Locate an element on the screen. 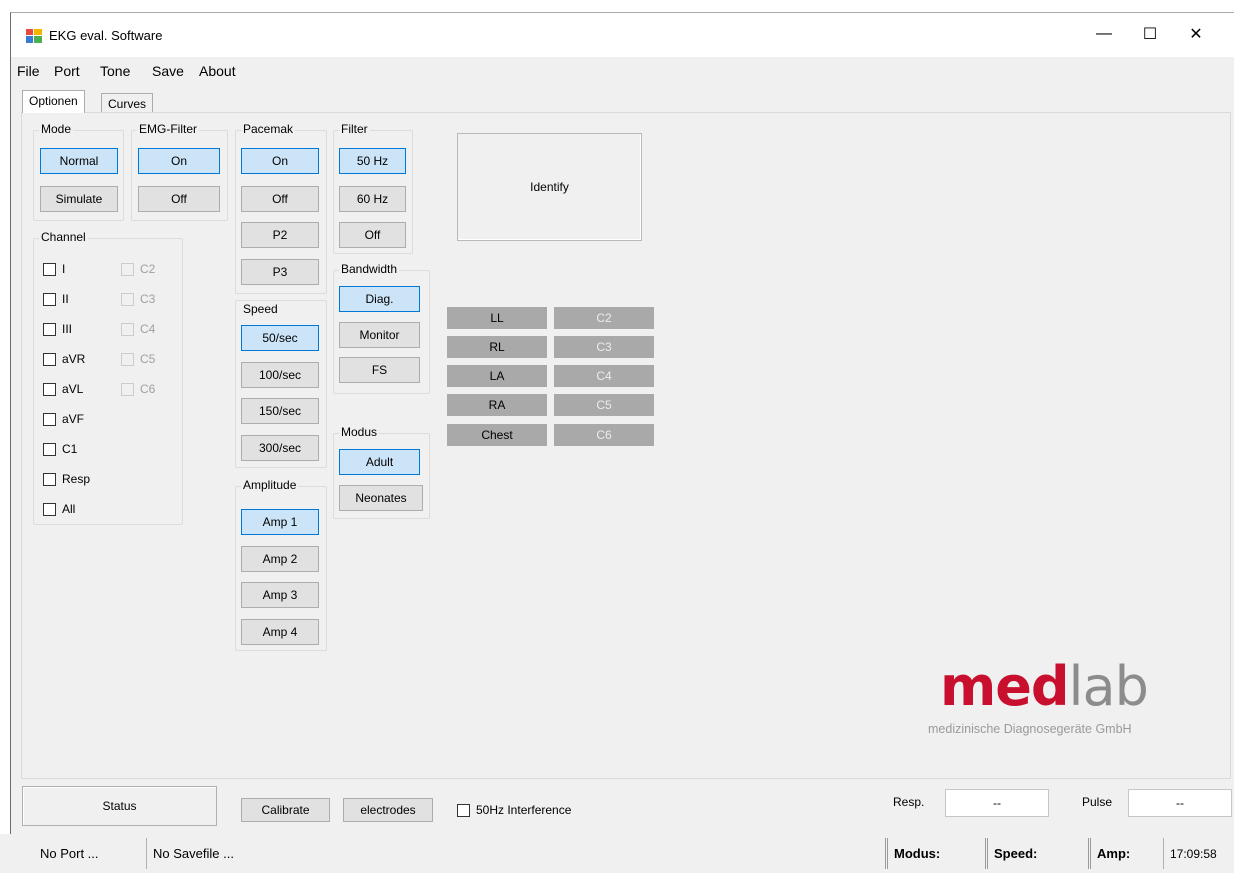  speed-label: Speed is located at coordinates (260, 309).